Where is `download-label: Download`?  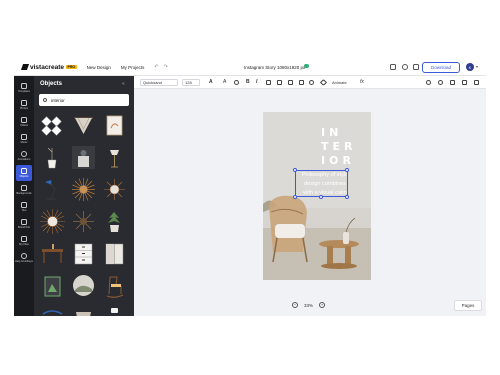
download-label: Download is located at coordinates (440, 67).